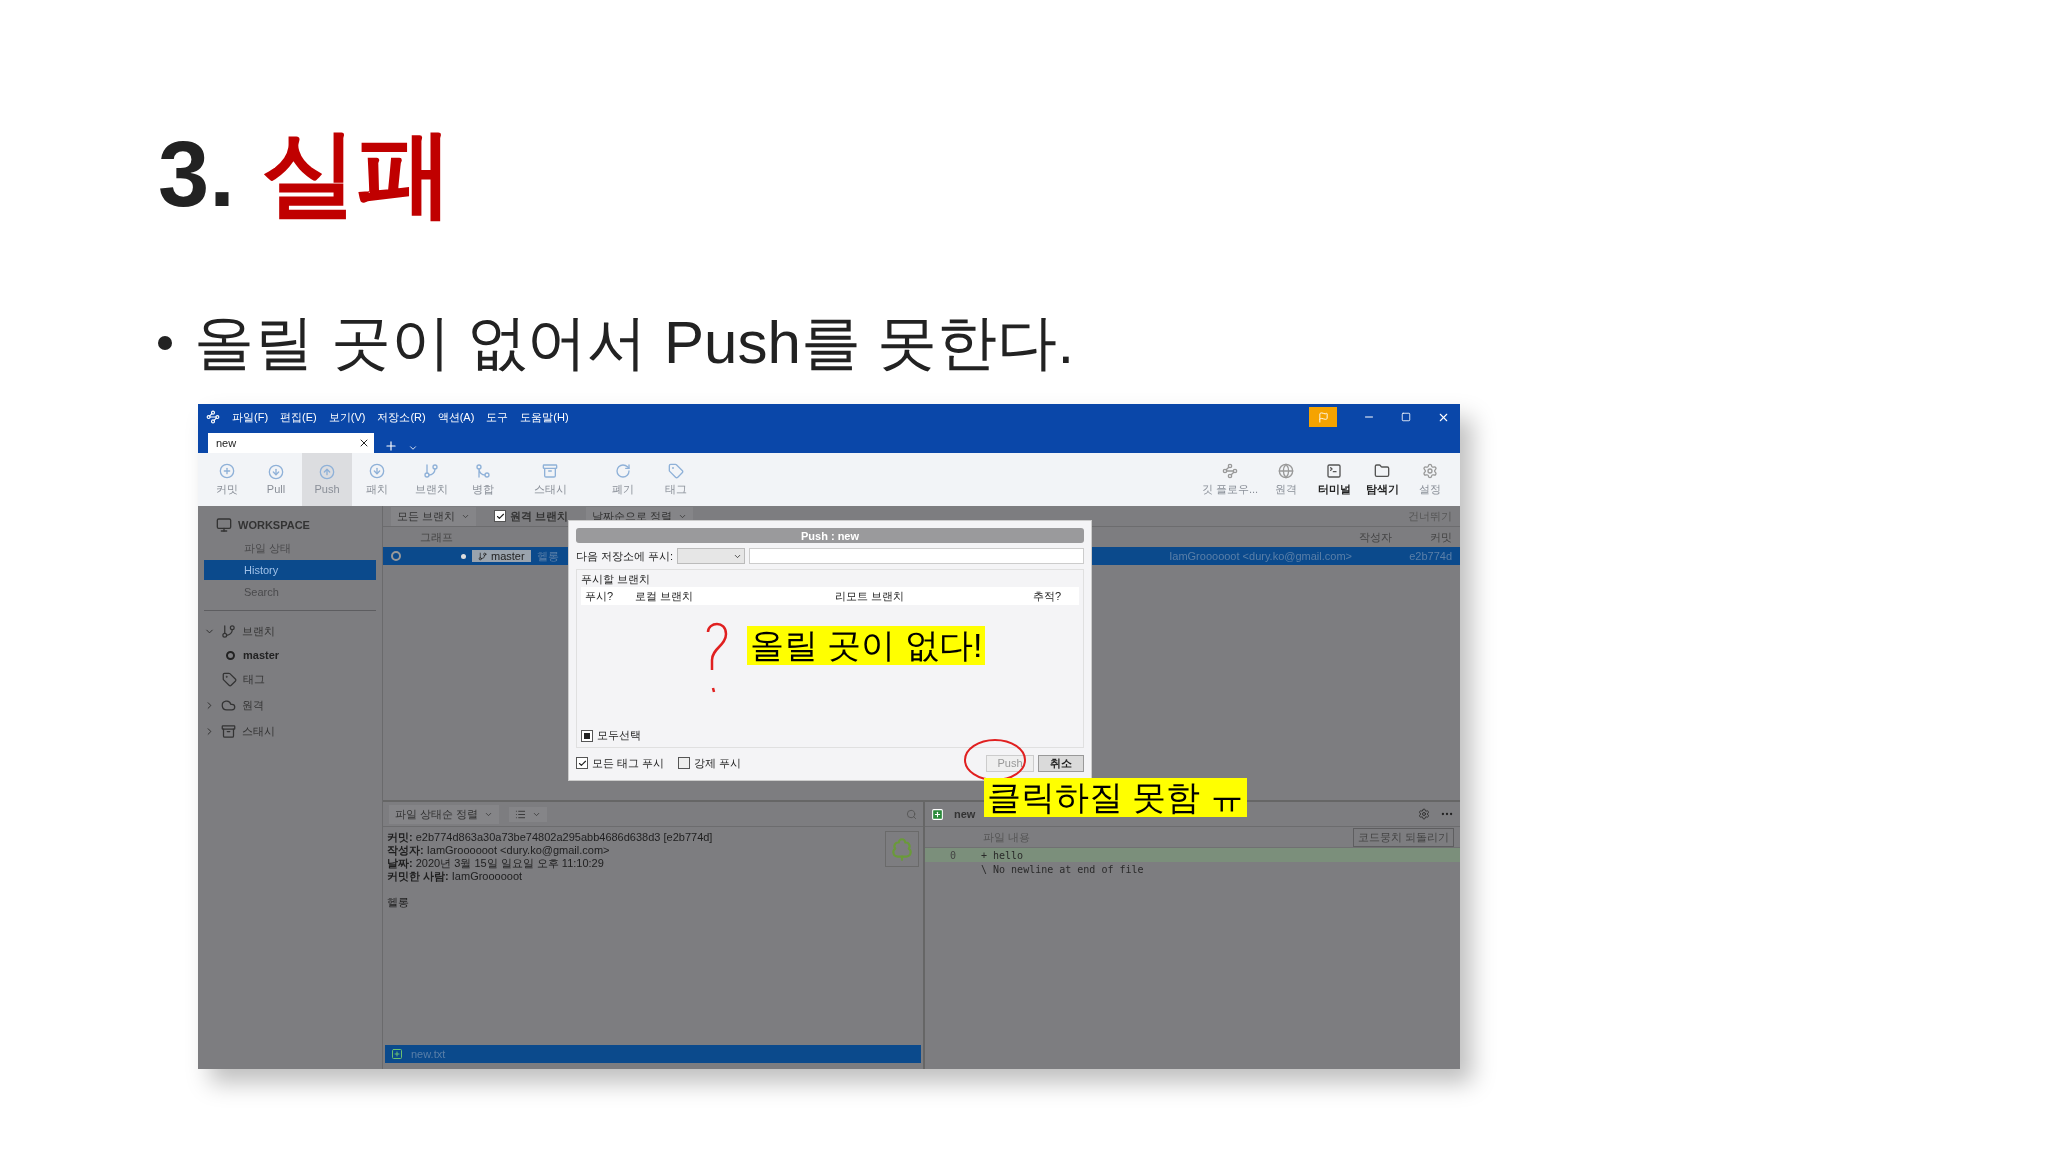 The image size is (2048, 1152). What do you see at coordinates (250, 417) in the screenshot?
I see `menu-item: 파일(F)` at bounding box center [250, 417].